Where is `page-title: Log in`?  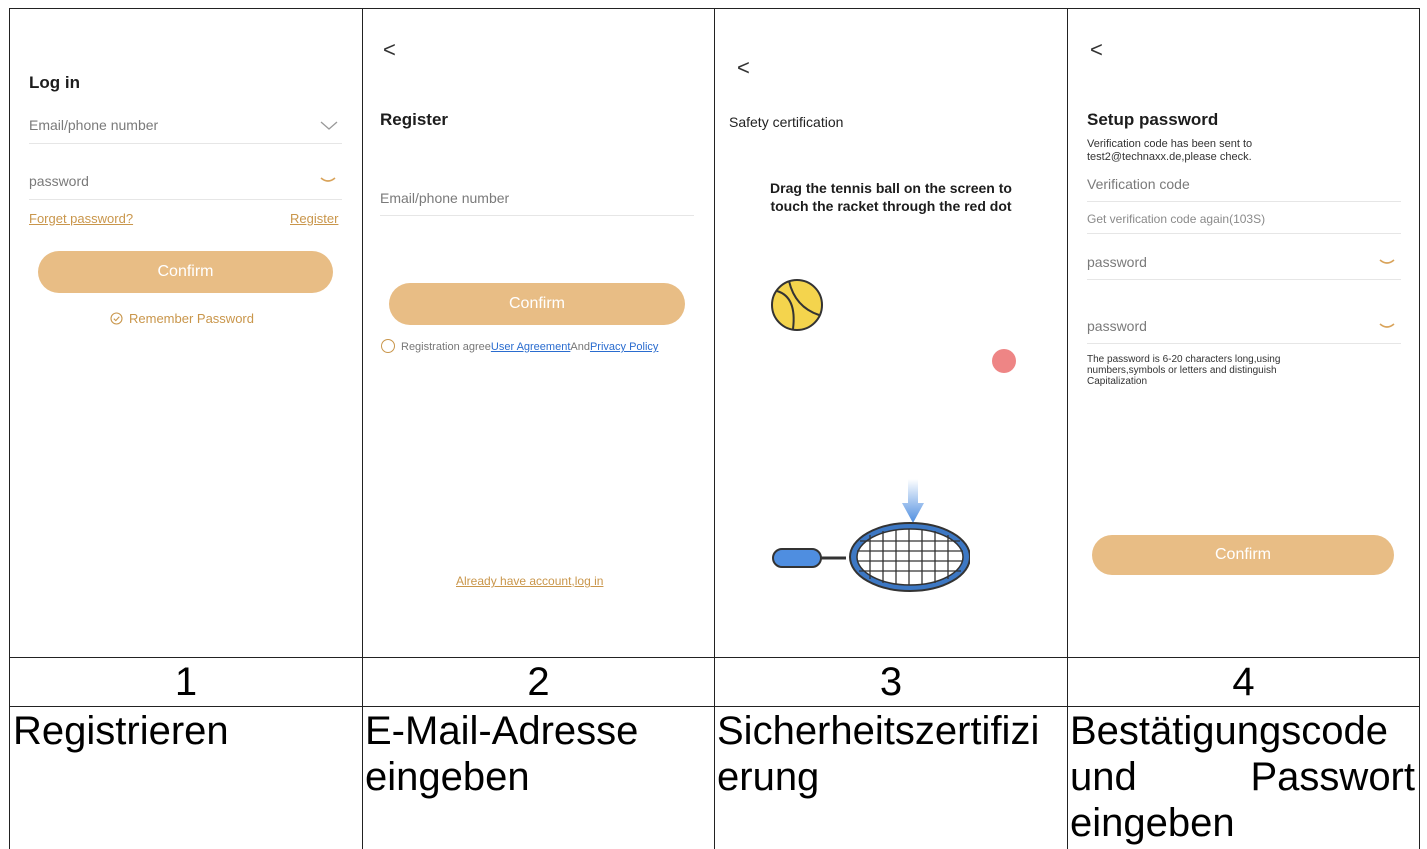 page-title: Log in is located at coordinates (54, 82).